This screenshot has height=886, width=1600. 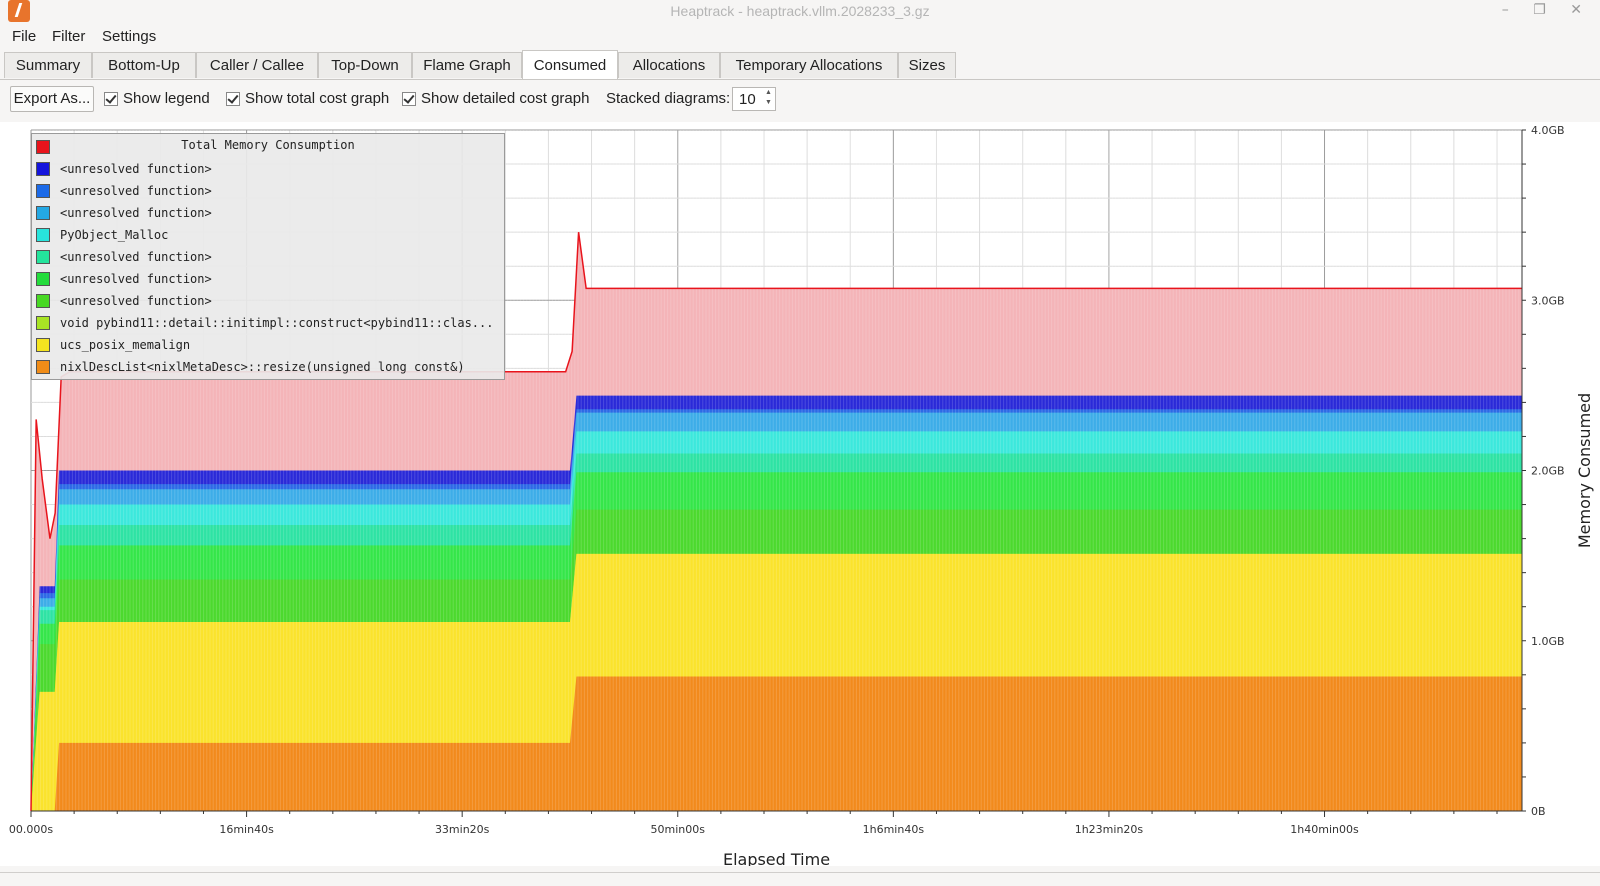 What do you see at coordinates (246, 829) in the screenshot?
I see `x-tick-label: 16min40s` at bounding box center [246, 829].